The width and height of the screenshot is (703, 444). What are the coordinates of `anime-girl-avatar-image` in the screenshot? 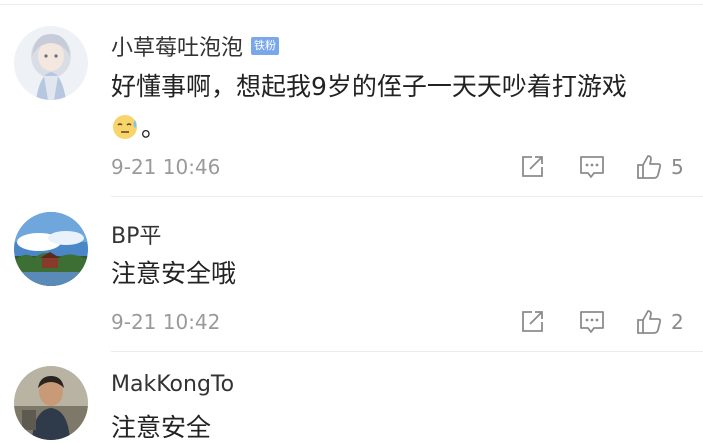 It's located at (51, 63).